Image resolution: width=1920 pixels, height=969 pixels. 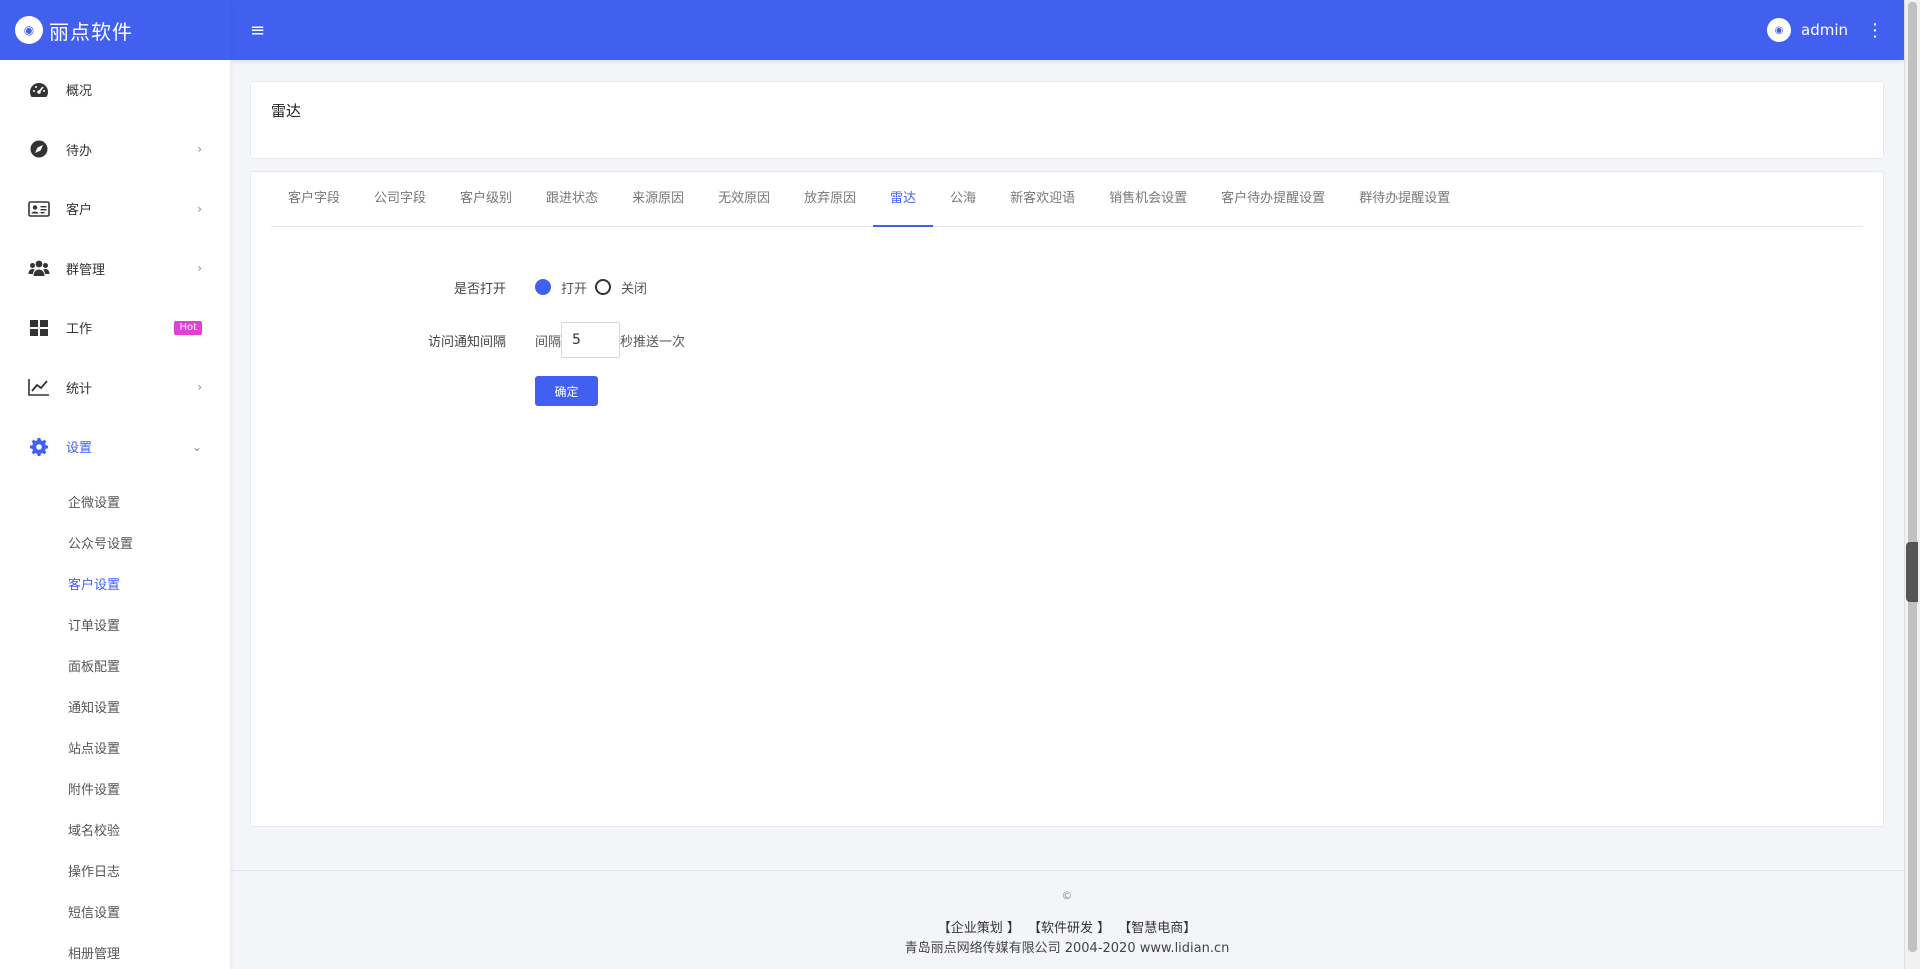 I want to click on tab-follow-status: 跟进状态, so click(x=572, y=198).